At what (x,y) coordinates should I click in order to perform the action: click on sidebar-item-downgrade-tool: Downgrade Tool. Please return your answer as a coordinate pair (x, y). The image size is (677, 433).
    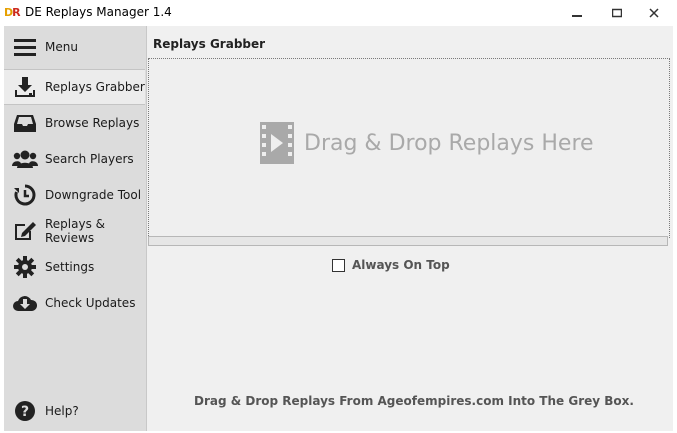
    Looking at the image, I should click on (75, 195).